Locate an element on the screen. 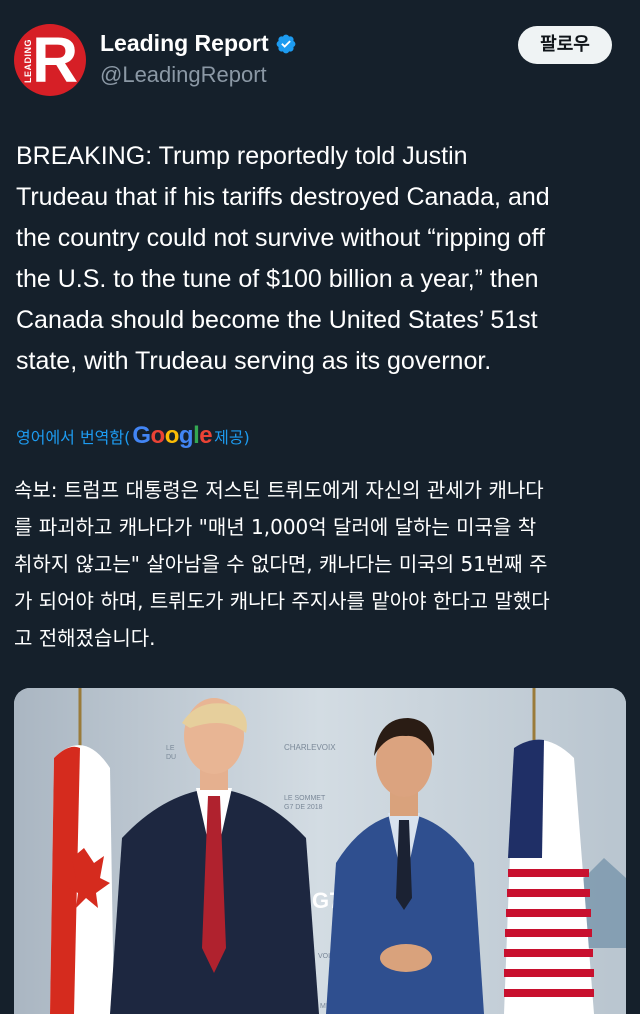 The height and width of the screenshot is (1014, 640). translated-line: 속보: 트럼프 대통령은 저스틴 트뤼도에게 자신의 관세가 캐나다 is located at coordinates (279, 490).